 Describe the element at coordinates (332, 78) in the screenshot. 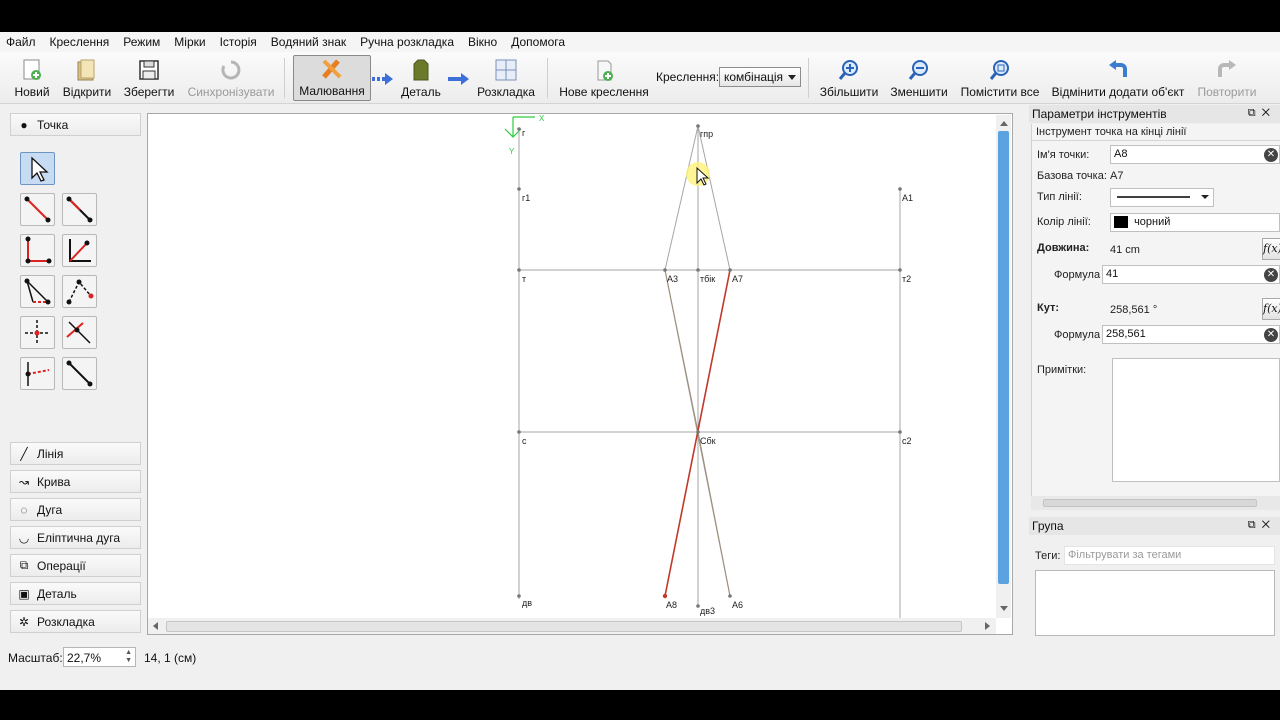

I see `draw-mode-button: Малювання` at that location.